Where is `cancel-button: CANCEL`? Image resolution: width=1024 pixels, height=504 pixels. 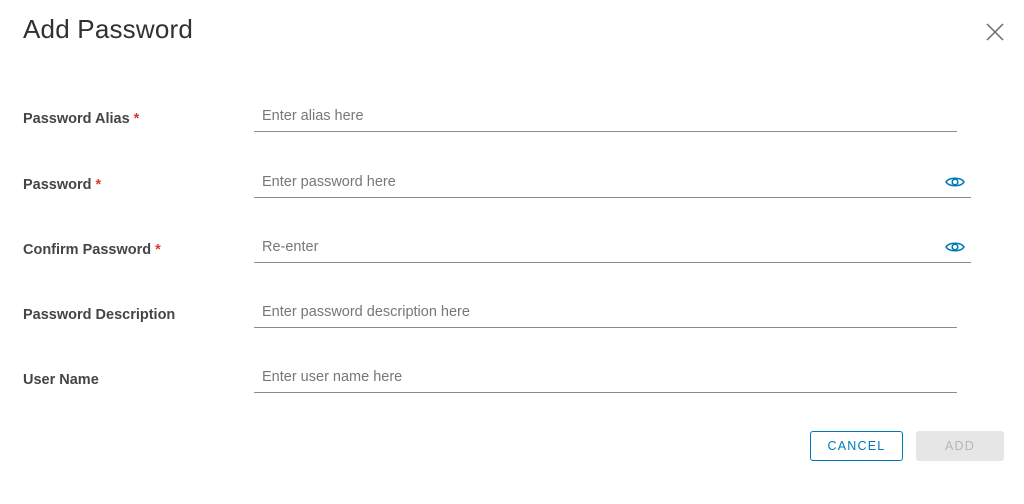 cancel-button: CANCEL is located at coordinates (856, 446).